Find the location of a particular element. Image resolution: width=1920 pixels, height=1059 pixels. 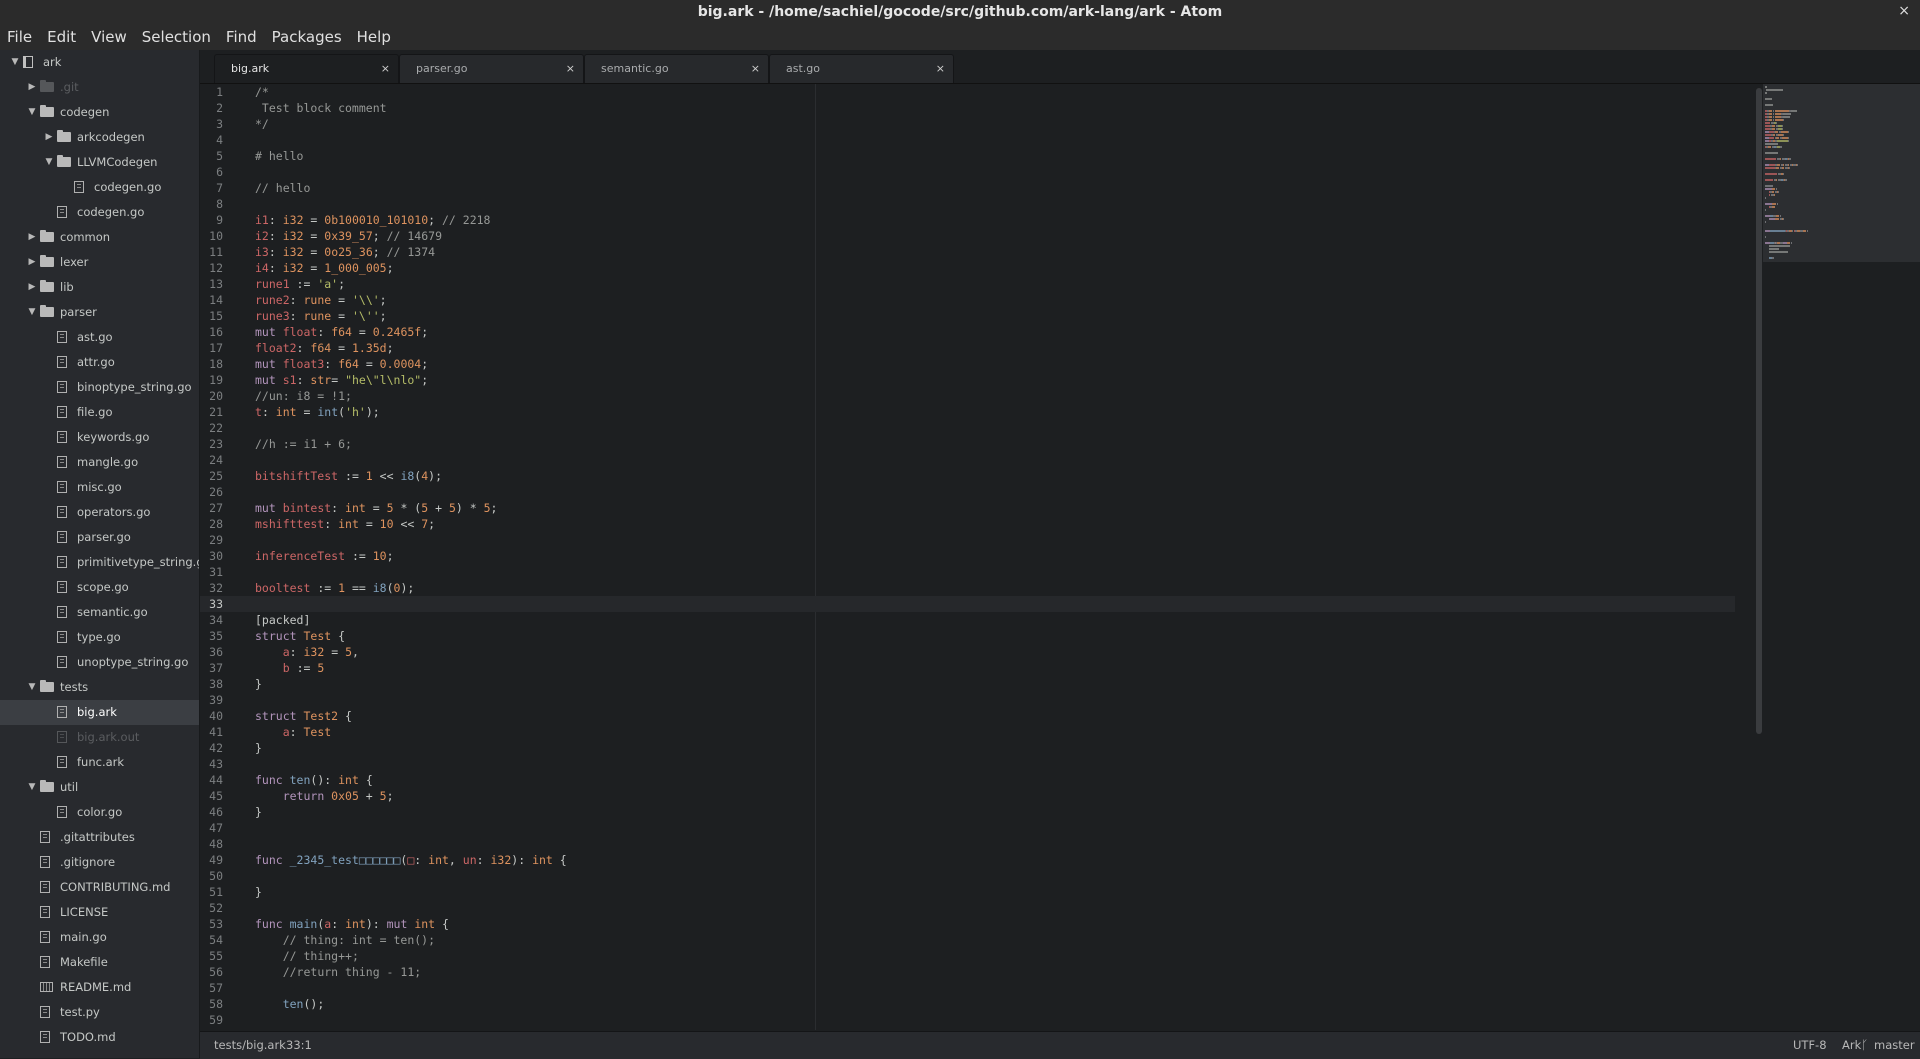

tree-file: misc.go is located at coordinates (99, 487).